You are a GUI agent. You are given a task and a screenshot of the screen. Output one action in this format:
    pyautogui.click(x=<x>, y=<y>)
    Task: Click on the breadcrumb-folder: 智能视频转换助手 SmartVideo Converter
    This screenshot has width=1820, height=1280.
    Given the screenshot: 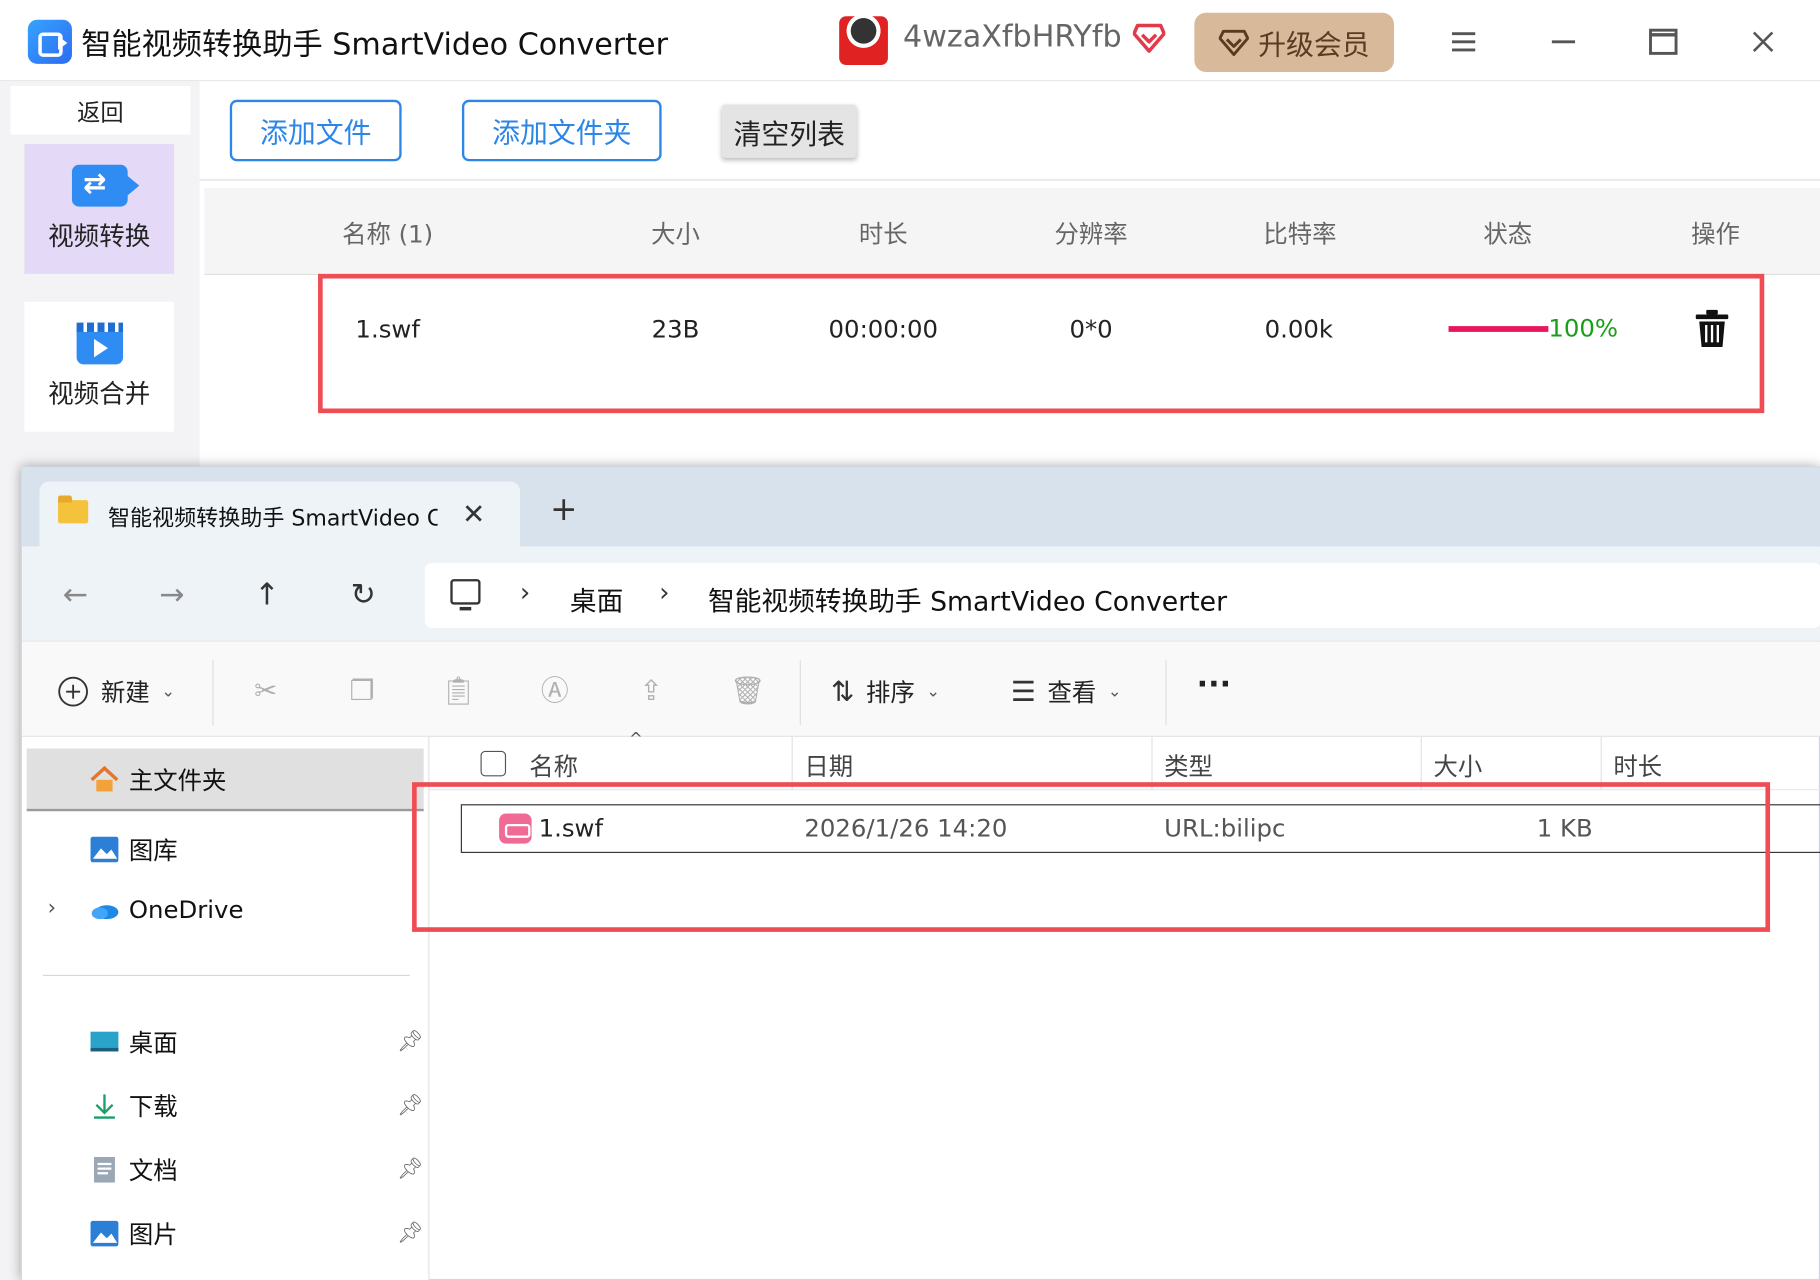 What is the action you would take?
    pyautogui.click(x=967, y=598)
    